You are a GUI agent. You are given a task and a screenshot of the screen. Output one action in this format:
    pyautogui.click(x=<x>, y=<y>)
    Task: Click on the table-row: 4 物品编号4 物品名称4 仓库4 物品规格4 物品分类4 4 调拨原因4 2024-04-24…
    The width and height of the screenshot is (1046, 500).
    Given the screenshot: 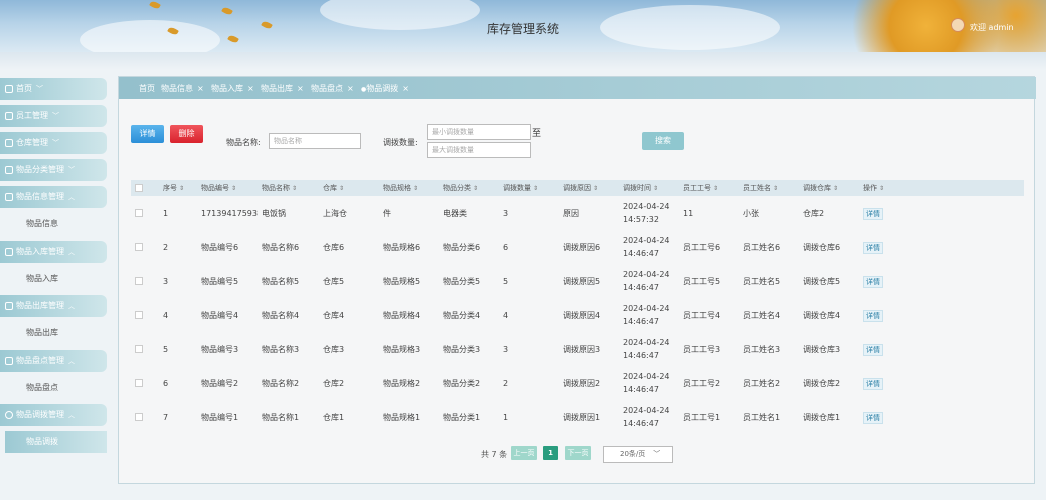 What is the action you would take?
    pyautogui.click(x=577, y=315)
    